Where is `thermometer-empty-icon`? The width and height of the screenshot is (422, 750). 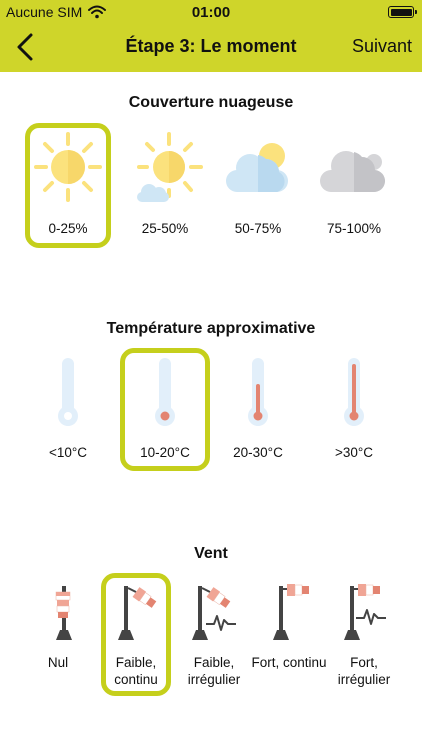
thermometer-empty-icon is located at coordinates (68, 392).